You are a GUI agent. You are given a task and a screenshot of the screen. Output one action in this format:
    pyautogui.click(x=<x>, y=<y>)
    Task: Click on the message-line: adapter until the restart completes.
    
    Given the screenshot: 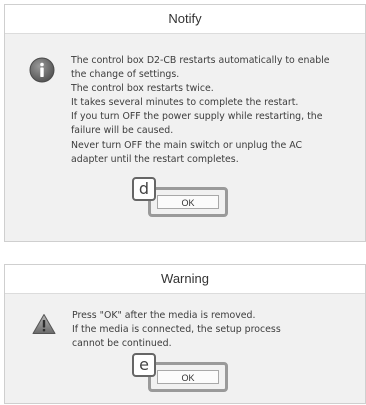 What is the action you would take?
    pyautogui.click(x=155, y=159)
    